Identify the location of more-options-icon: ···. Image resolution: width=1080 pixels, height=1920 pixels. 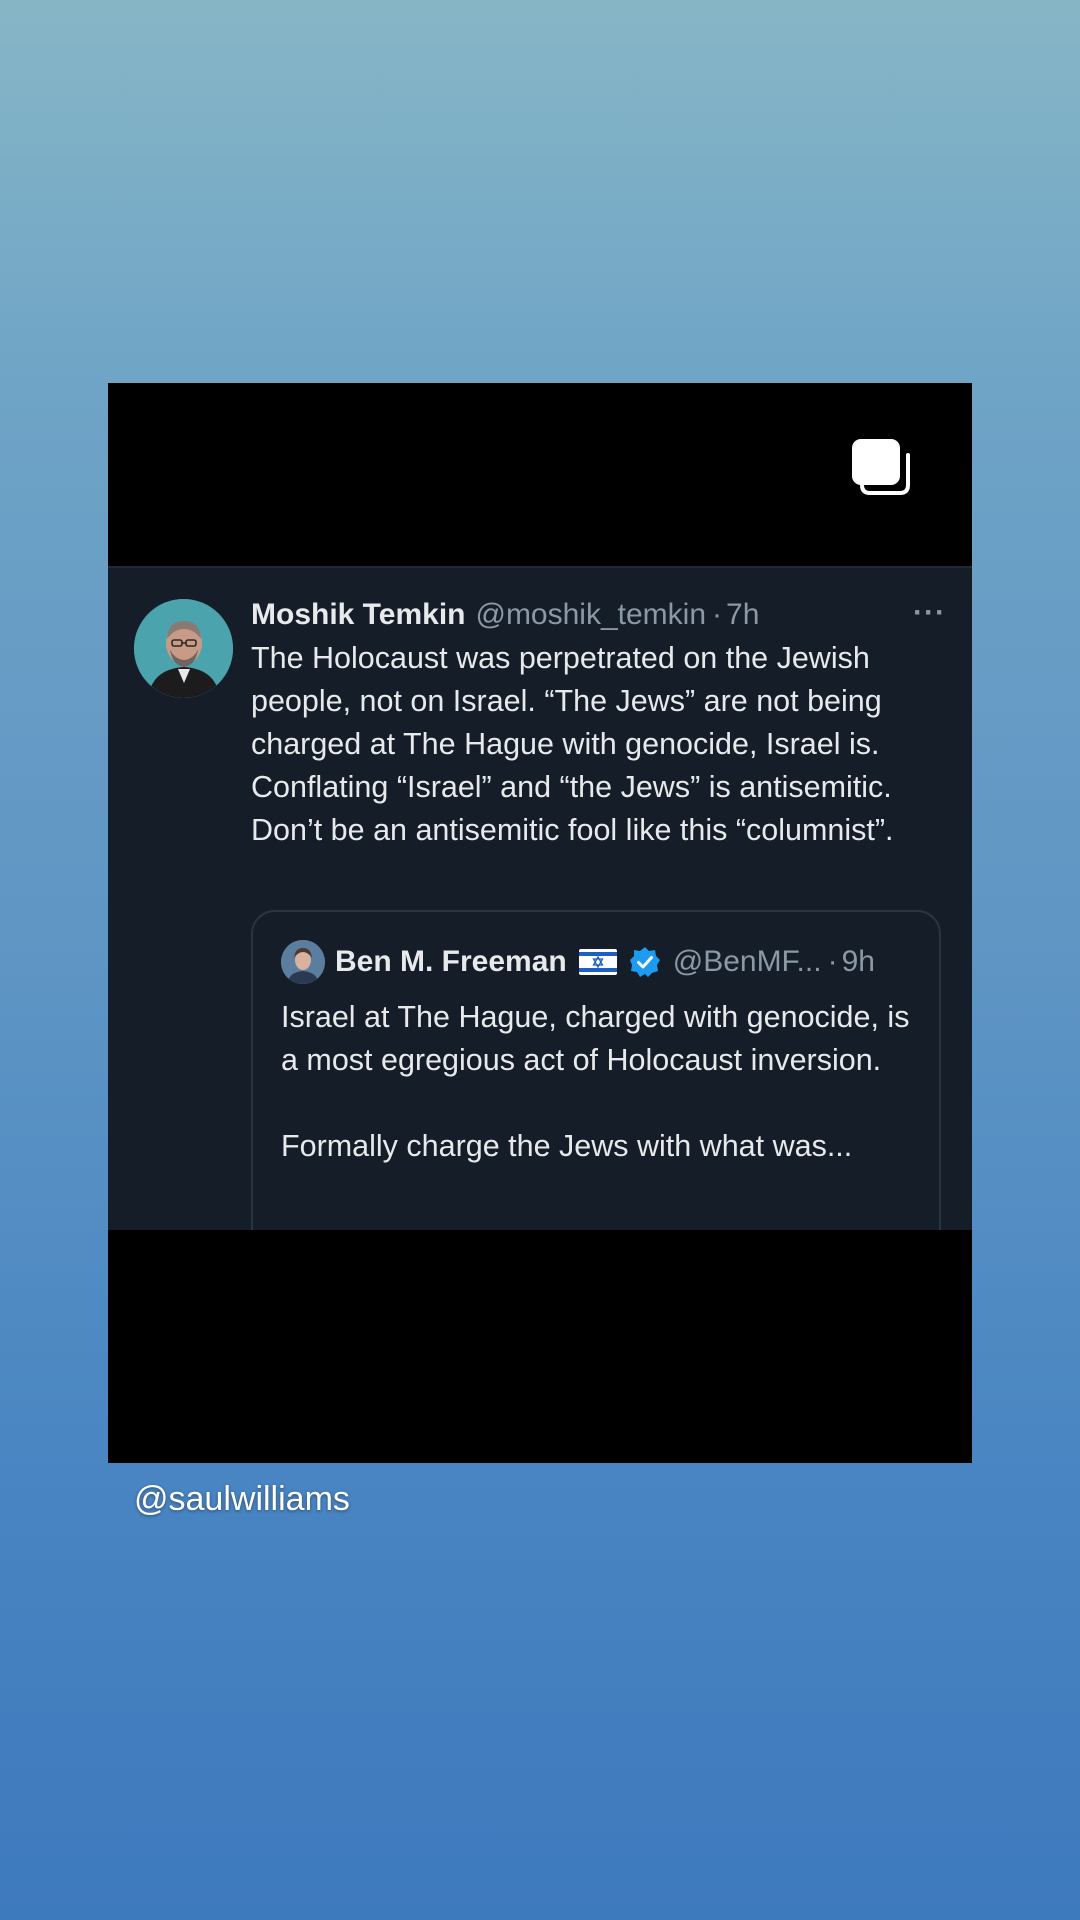
(929, 613).